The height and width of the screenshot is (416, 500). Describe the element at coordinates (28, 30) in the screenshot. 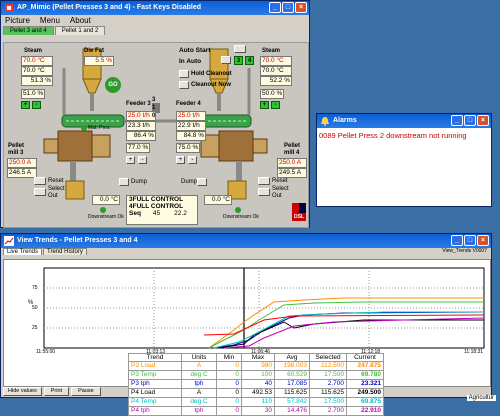

I see `tab-pellet-3-4: Pellet 3 and 4` at that location.